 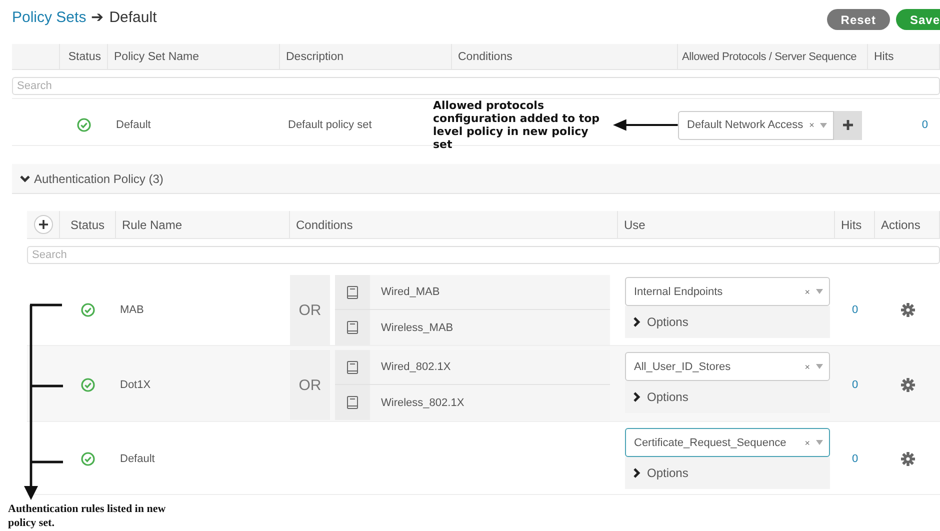 I want to click on condition-name: Wireless_802.1X, so click(x=422, y=402).